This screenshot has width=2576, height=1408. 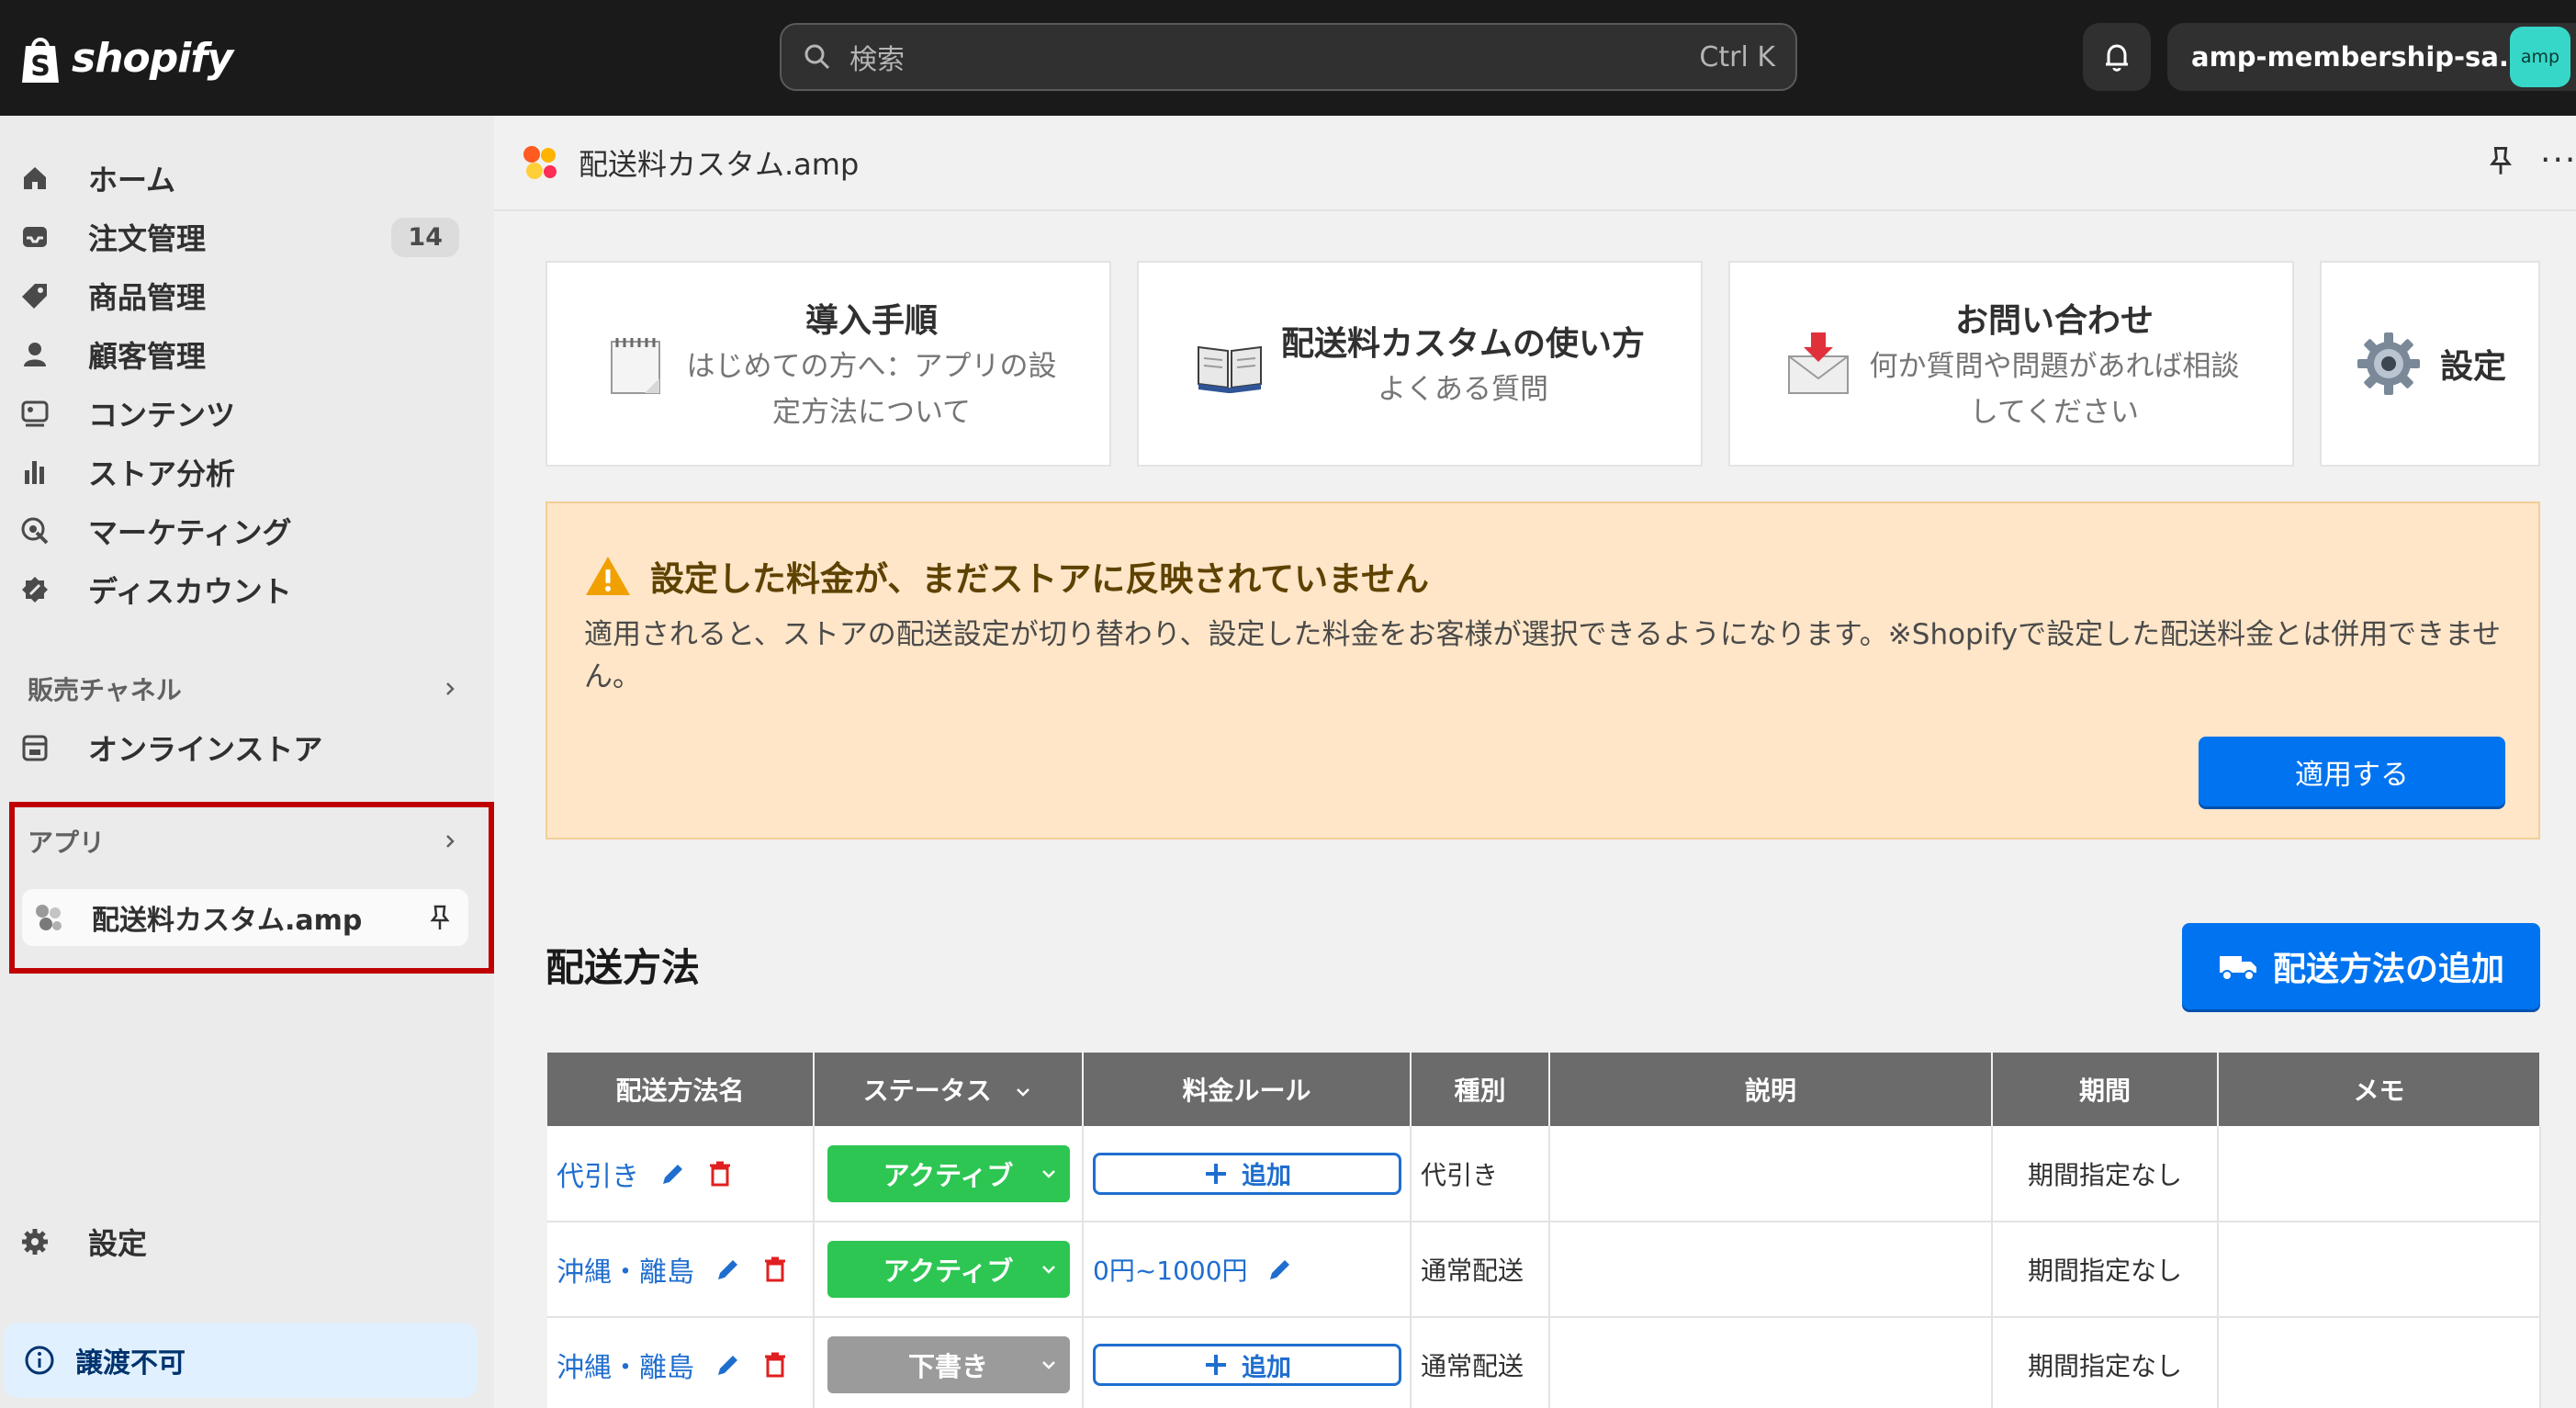 What do you see at coordinates (39, 1360) in the screenshot?
I see `info-icon` at bounding box center [39, 1360].